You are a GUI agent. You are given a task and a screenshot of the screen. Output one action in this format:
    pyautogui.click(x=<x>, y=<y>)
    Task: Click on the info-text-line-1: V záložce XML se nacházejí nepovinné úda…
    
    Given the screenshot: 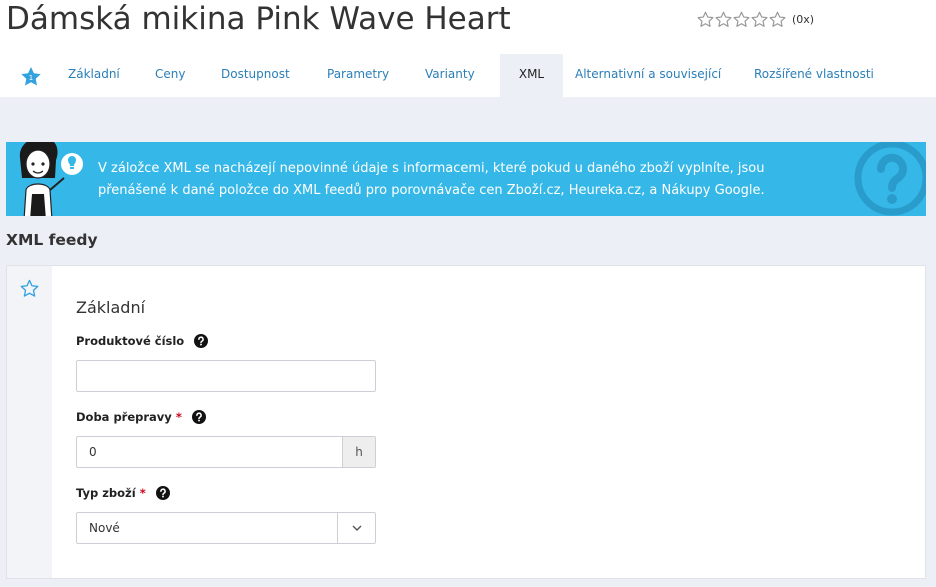 What is the action you would take?
    pyautogui.click(x=431, y=168)
    